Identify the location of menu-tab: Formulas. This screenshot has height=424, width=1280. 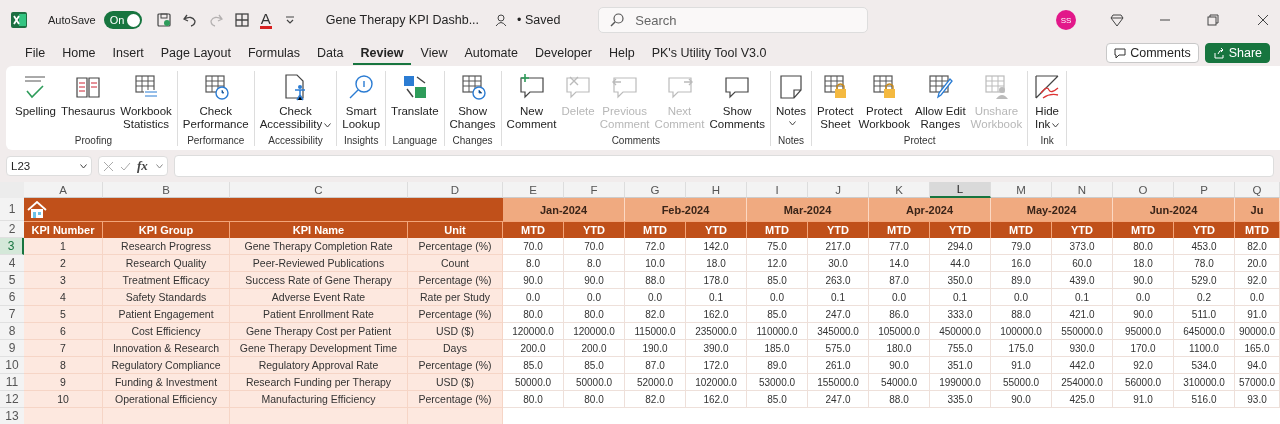
(274, 53).